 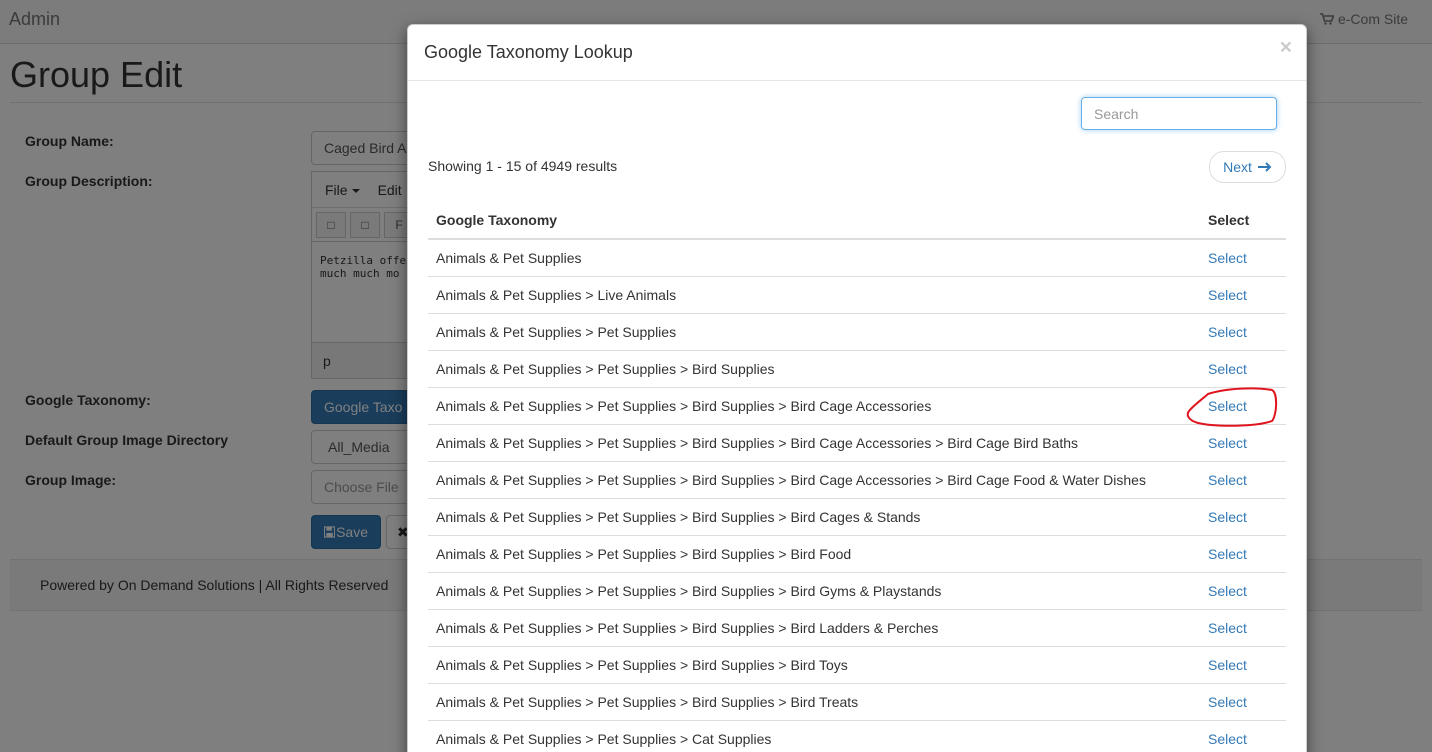 What do you see at coordinates (817, 294) in the screenshot?
I see `taxonomy-path-cell: Animals & Pet Supplies > Live Animals` at bounding box center [817, 294].